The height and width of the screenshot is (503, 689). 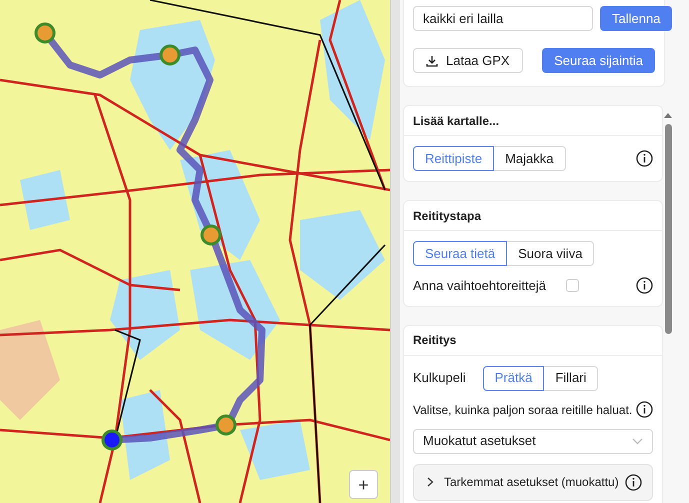 What do you see at coordinates (522, 410) in the screenshot?
I see `hint-text: Valitse, kuinka paljon soraa reitille haluat.` at bounding box center [522, 410].